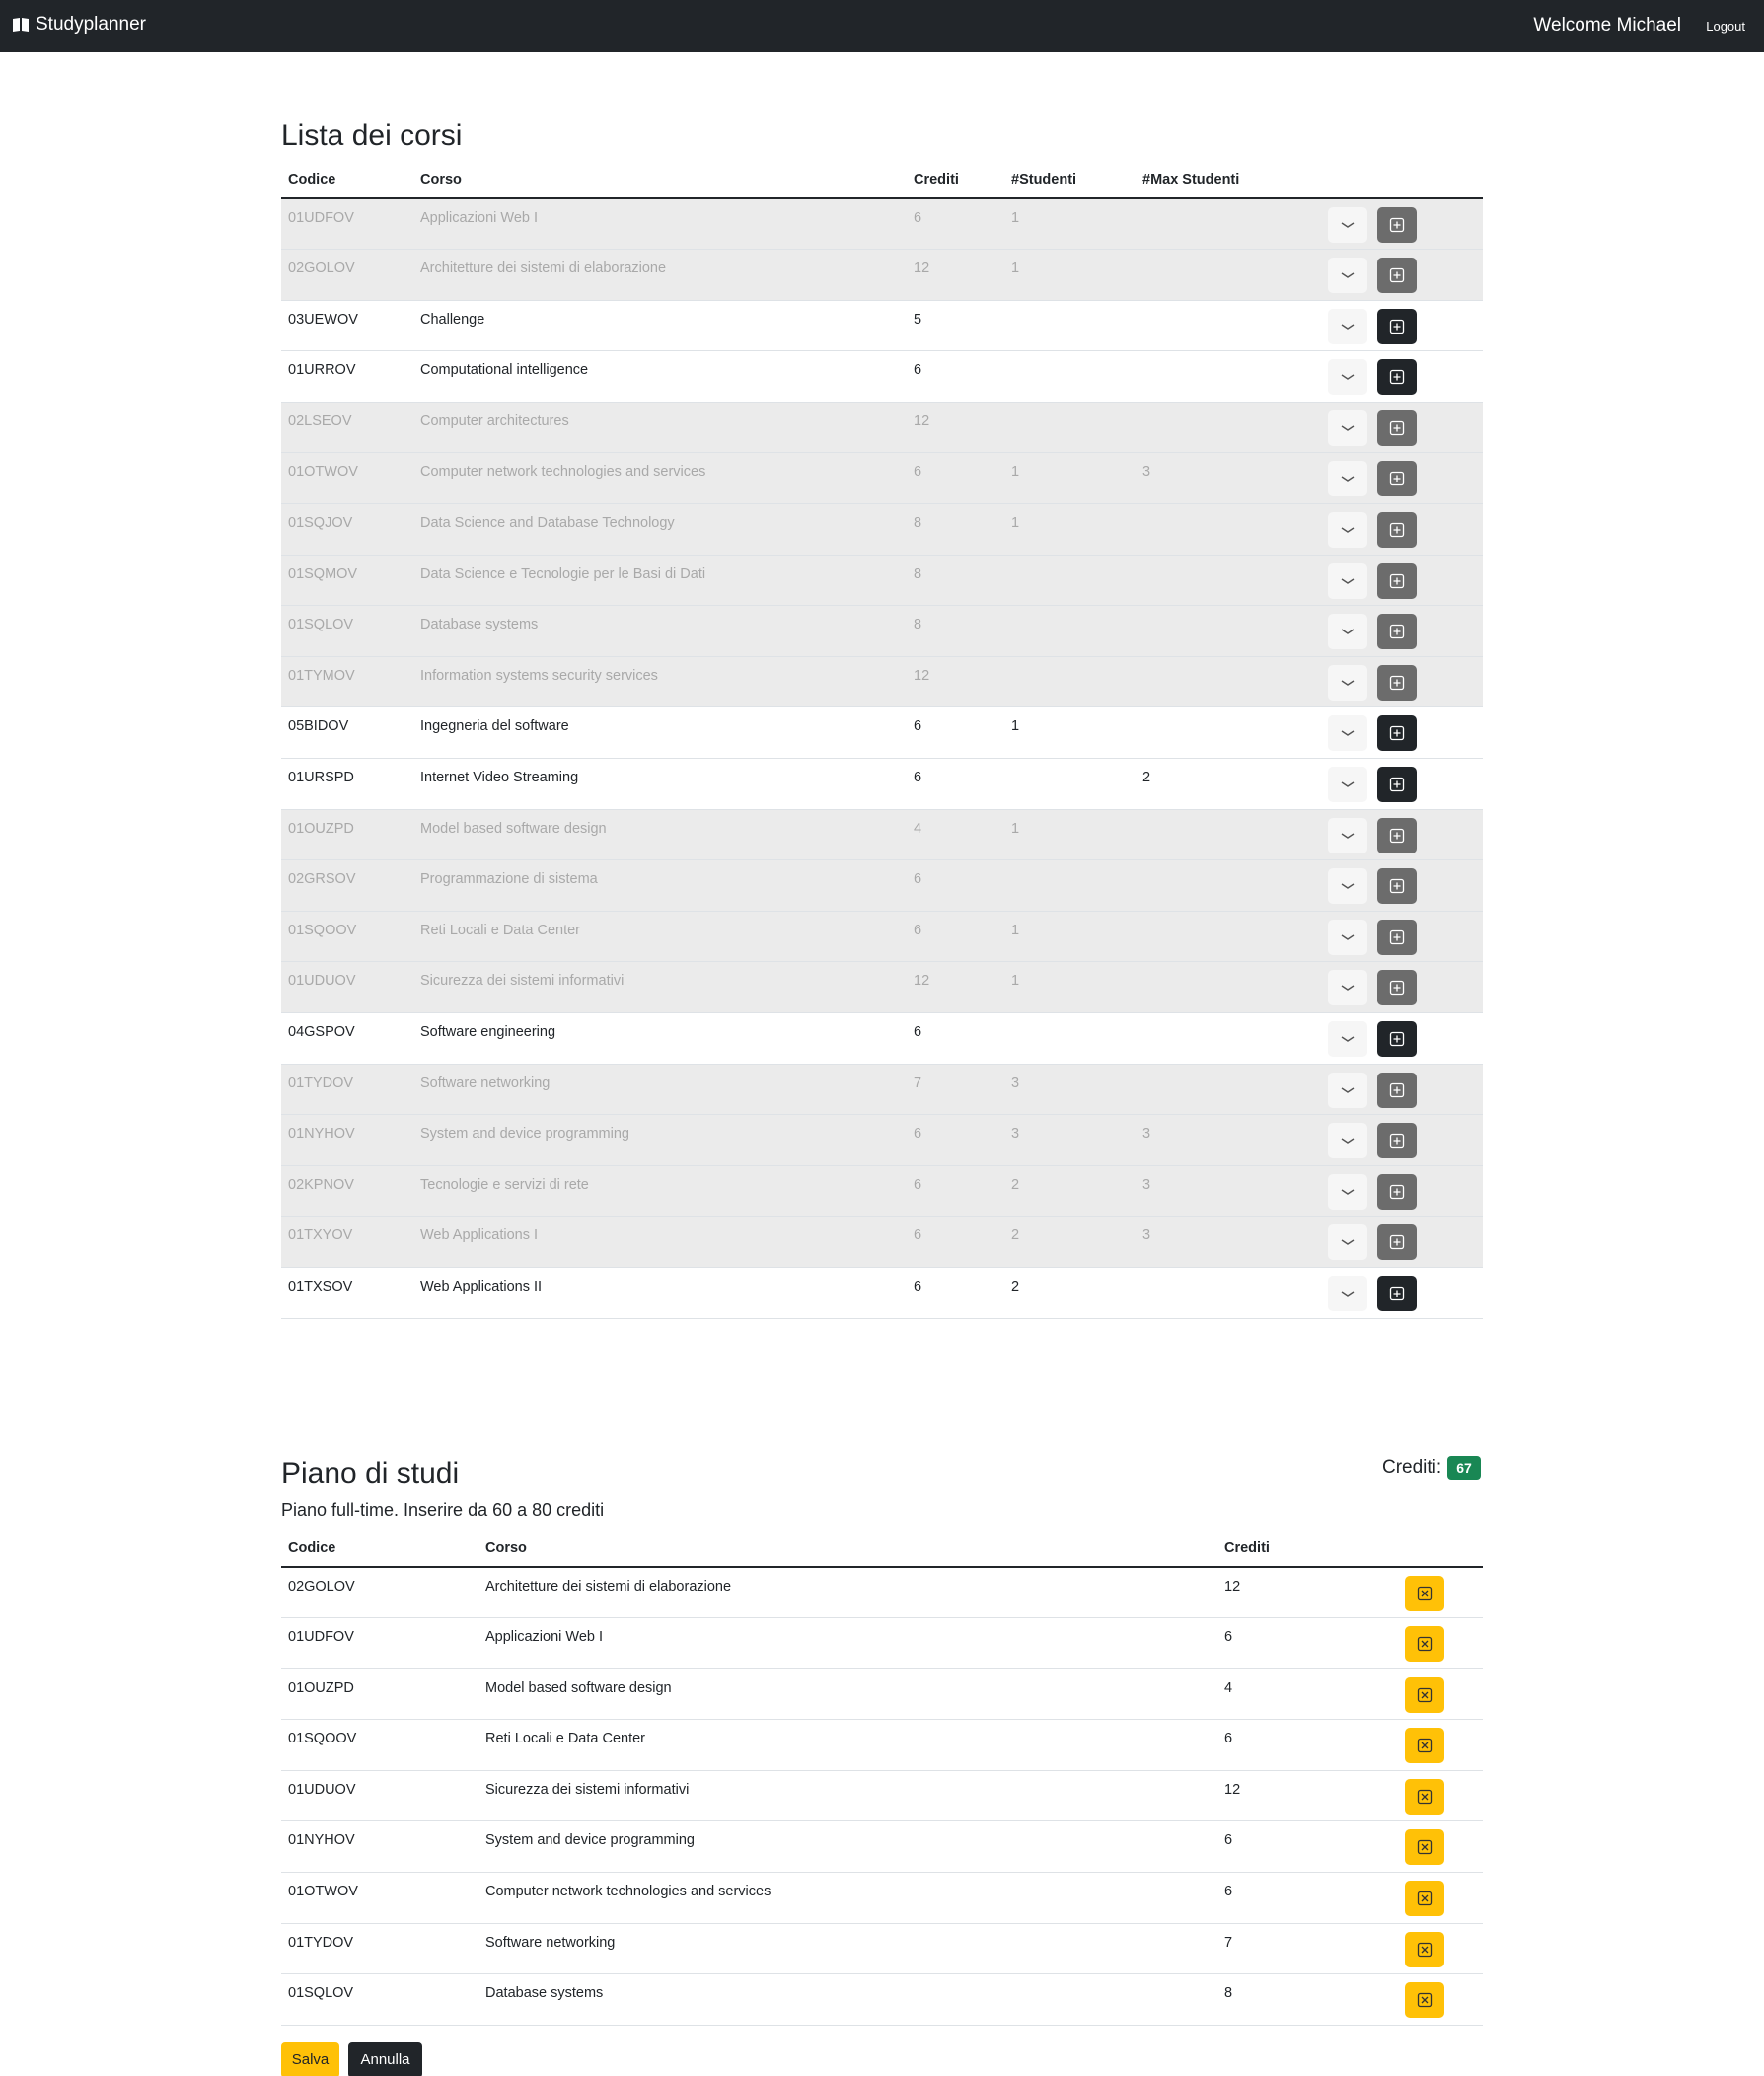 The height and width of the screenshot is (2076, 1764). I want to click on course-row: 02LSEOV Computer architectures 12, so click(882, 428).